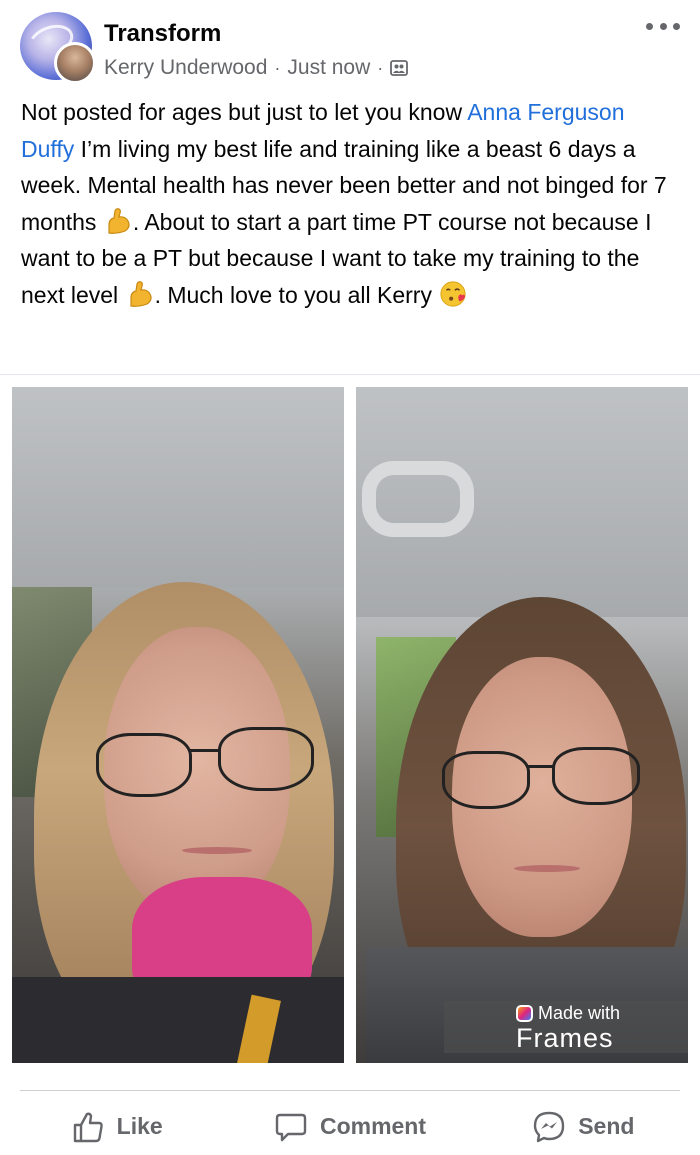 The image size is (700, 1155). I want to click on comment-label: Comment, so click(373, 1126).